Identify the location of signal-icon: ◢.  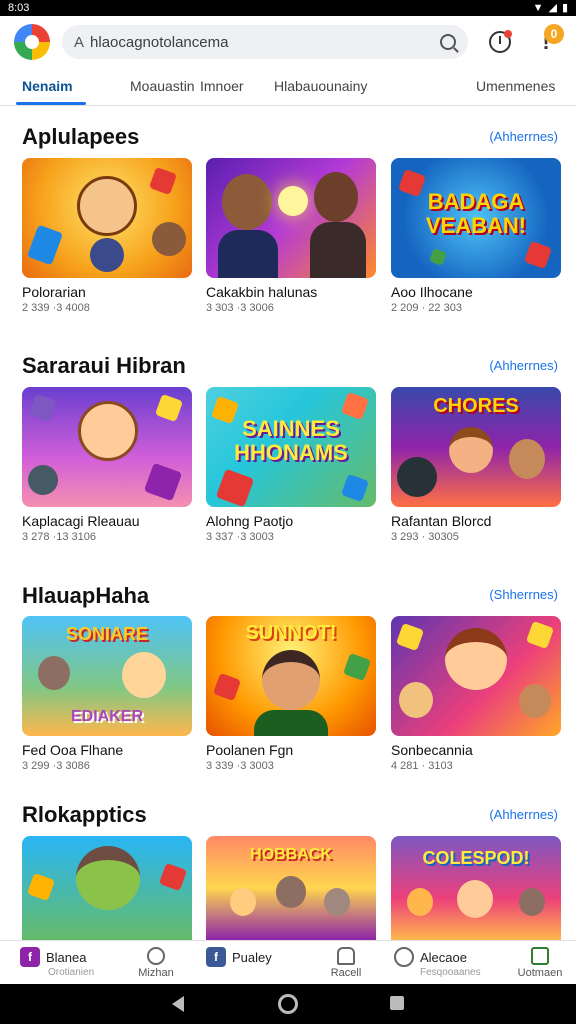
(552, 8).